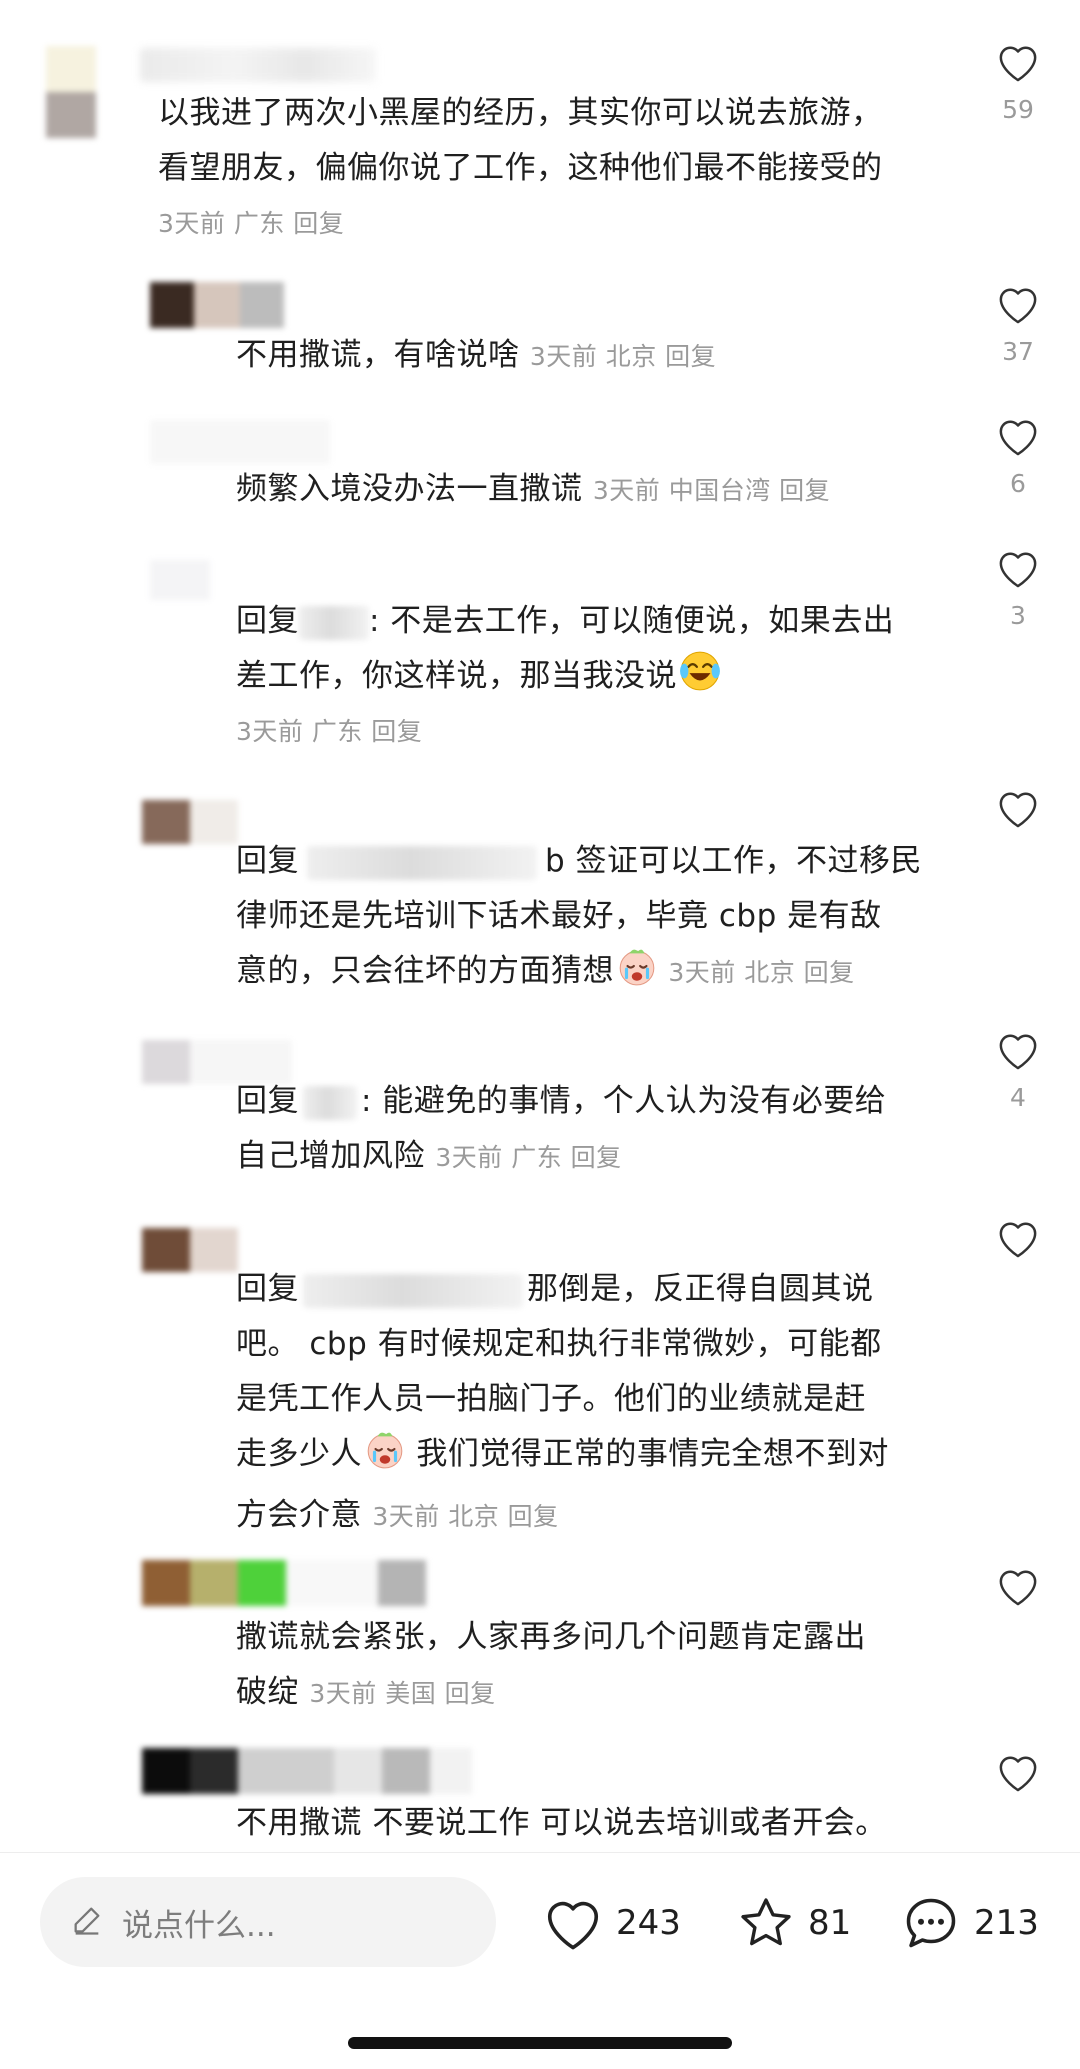 The height and width of the screenshot is (2069, 1080). Describe the element at coordinates (830, 1923) in the screenshot. I see `favorite-count: 81` at that location.